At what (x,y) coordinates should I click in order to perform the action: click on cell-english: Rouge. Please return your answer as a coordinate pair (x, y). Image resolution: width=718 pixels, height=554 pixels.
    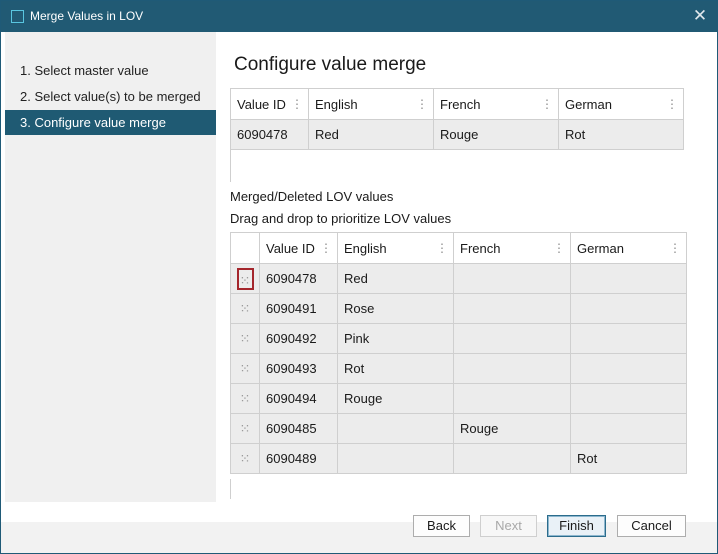
    Looking at the image, I should click on (395, 398).